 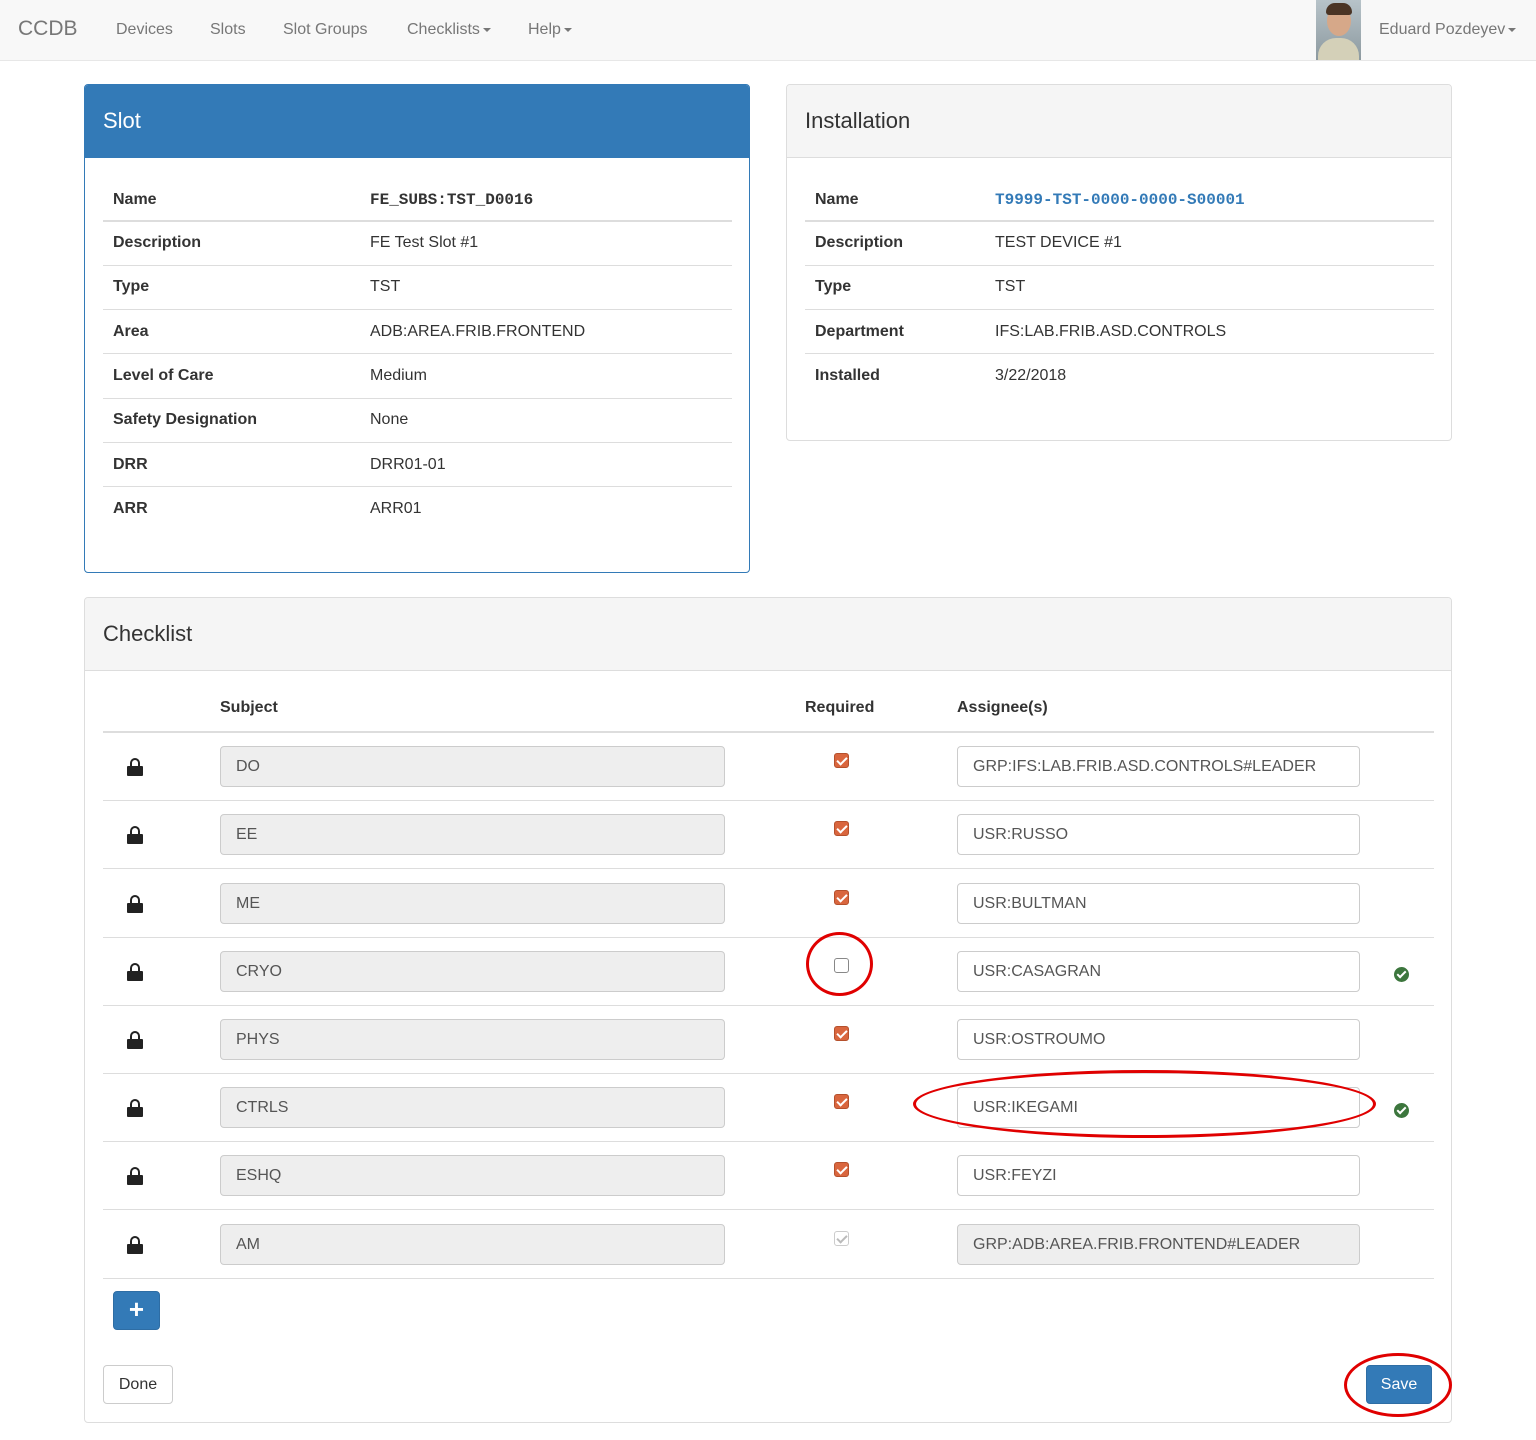 I want to click on slot-type-value: TST, so click(x=546, y=287).